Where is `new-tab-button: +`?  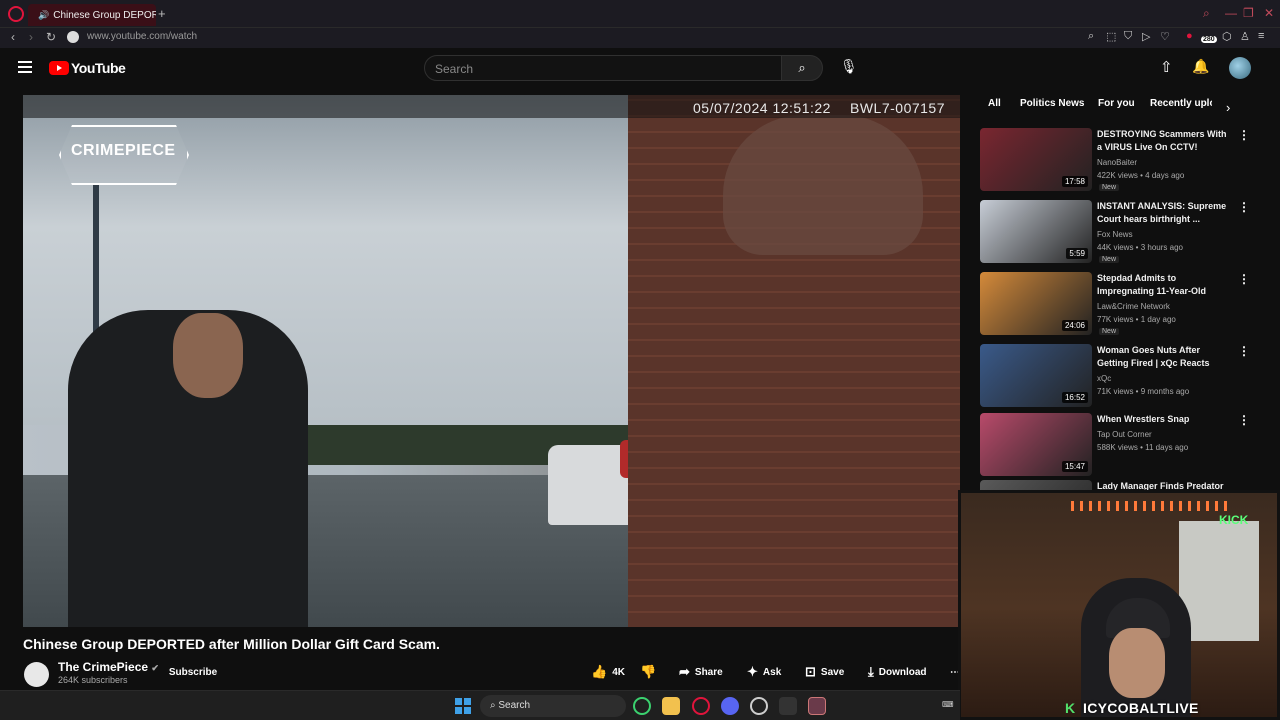
new-tab-button: + is located at coordinates (162, 13).